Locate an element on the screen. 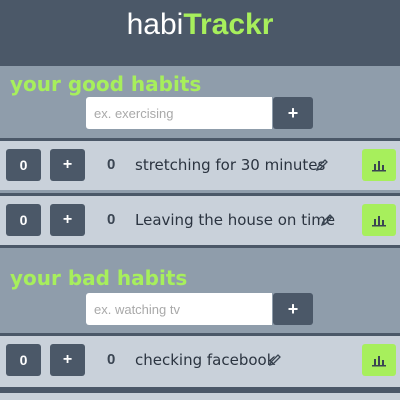 The height and width of the screenshot is (400, 400). habit-row: 0 + 0 stretching for 30 minutes is located at coordinates (200, 164).